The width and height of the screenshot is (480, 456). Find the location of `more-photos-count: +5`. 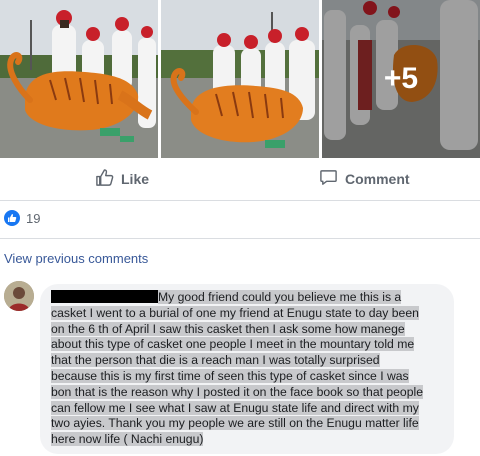

more-photos-count: +5 is located at coordinates (401, 78).